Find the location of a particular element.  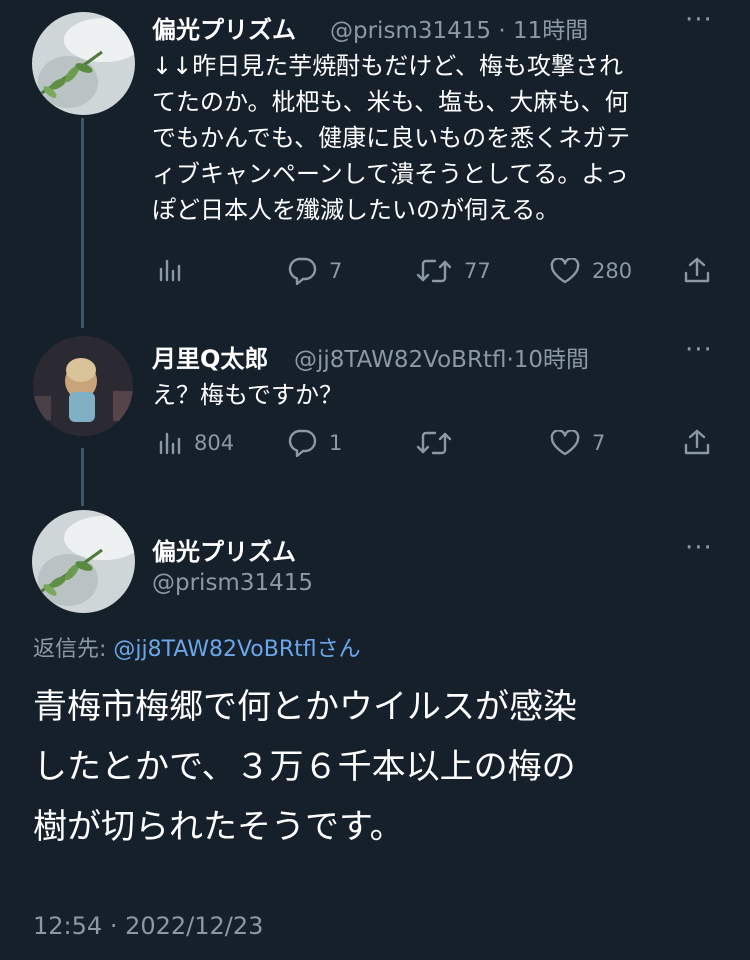

reply-context: 返信先: @jj8TAW82VoBRtflさん is located at coordinates (197, 647).